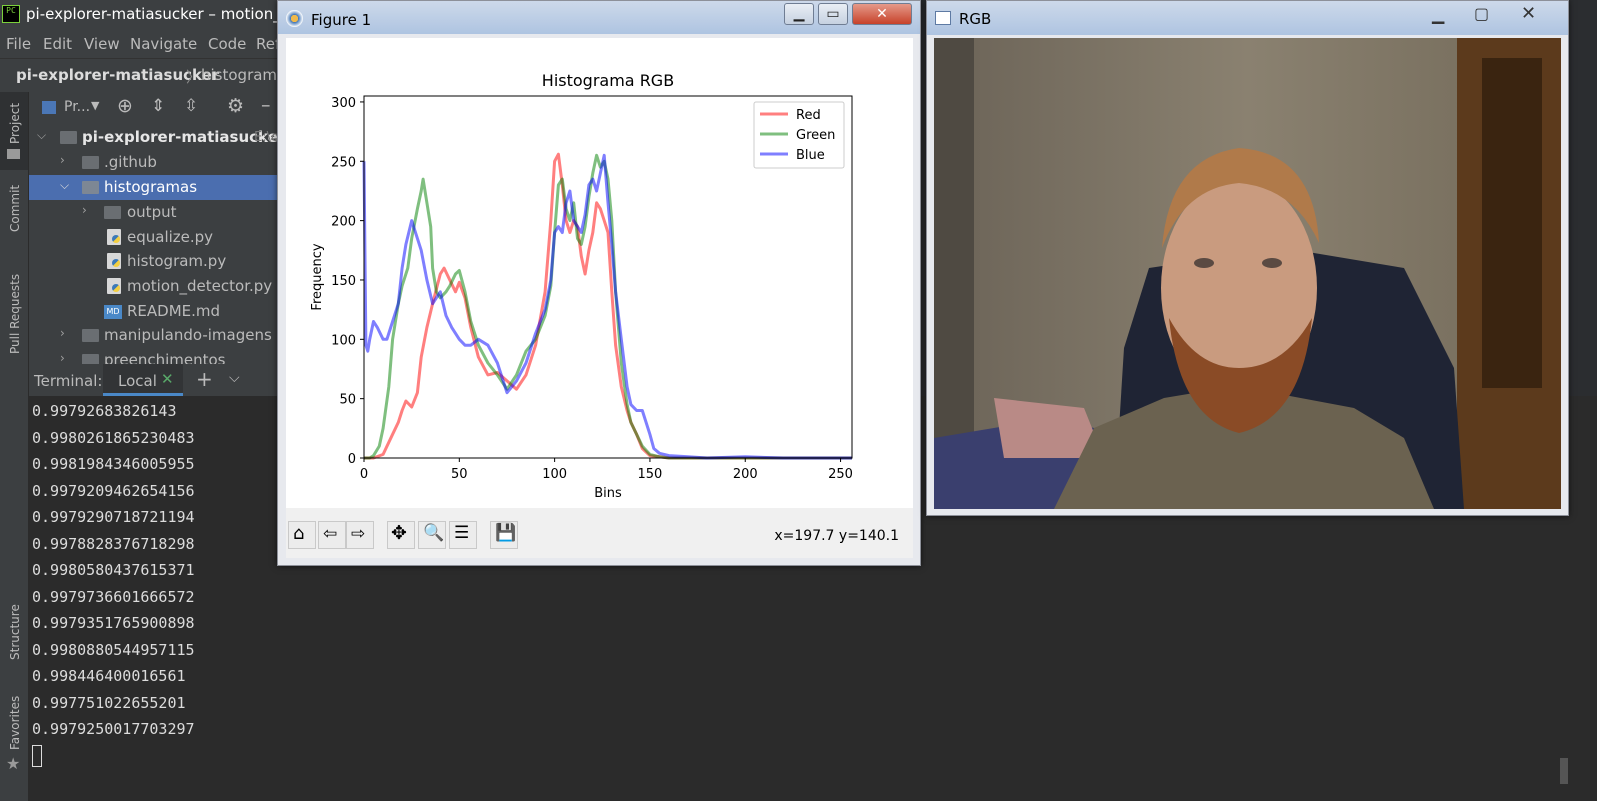 The image size is (1597, 801). What do you see at coordinates (943, 18) in the screenshot?
I see `window-app-icon` at bounding box center [943, 18].